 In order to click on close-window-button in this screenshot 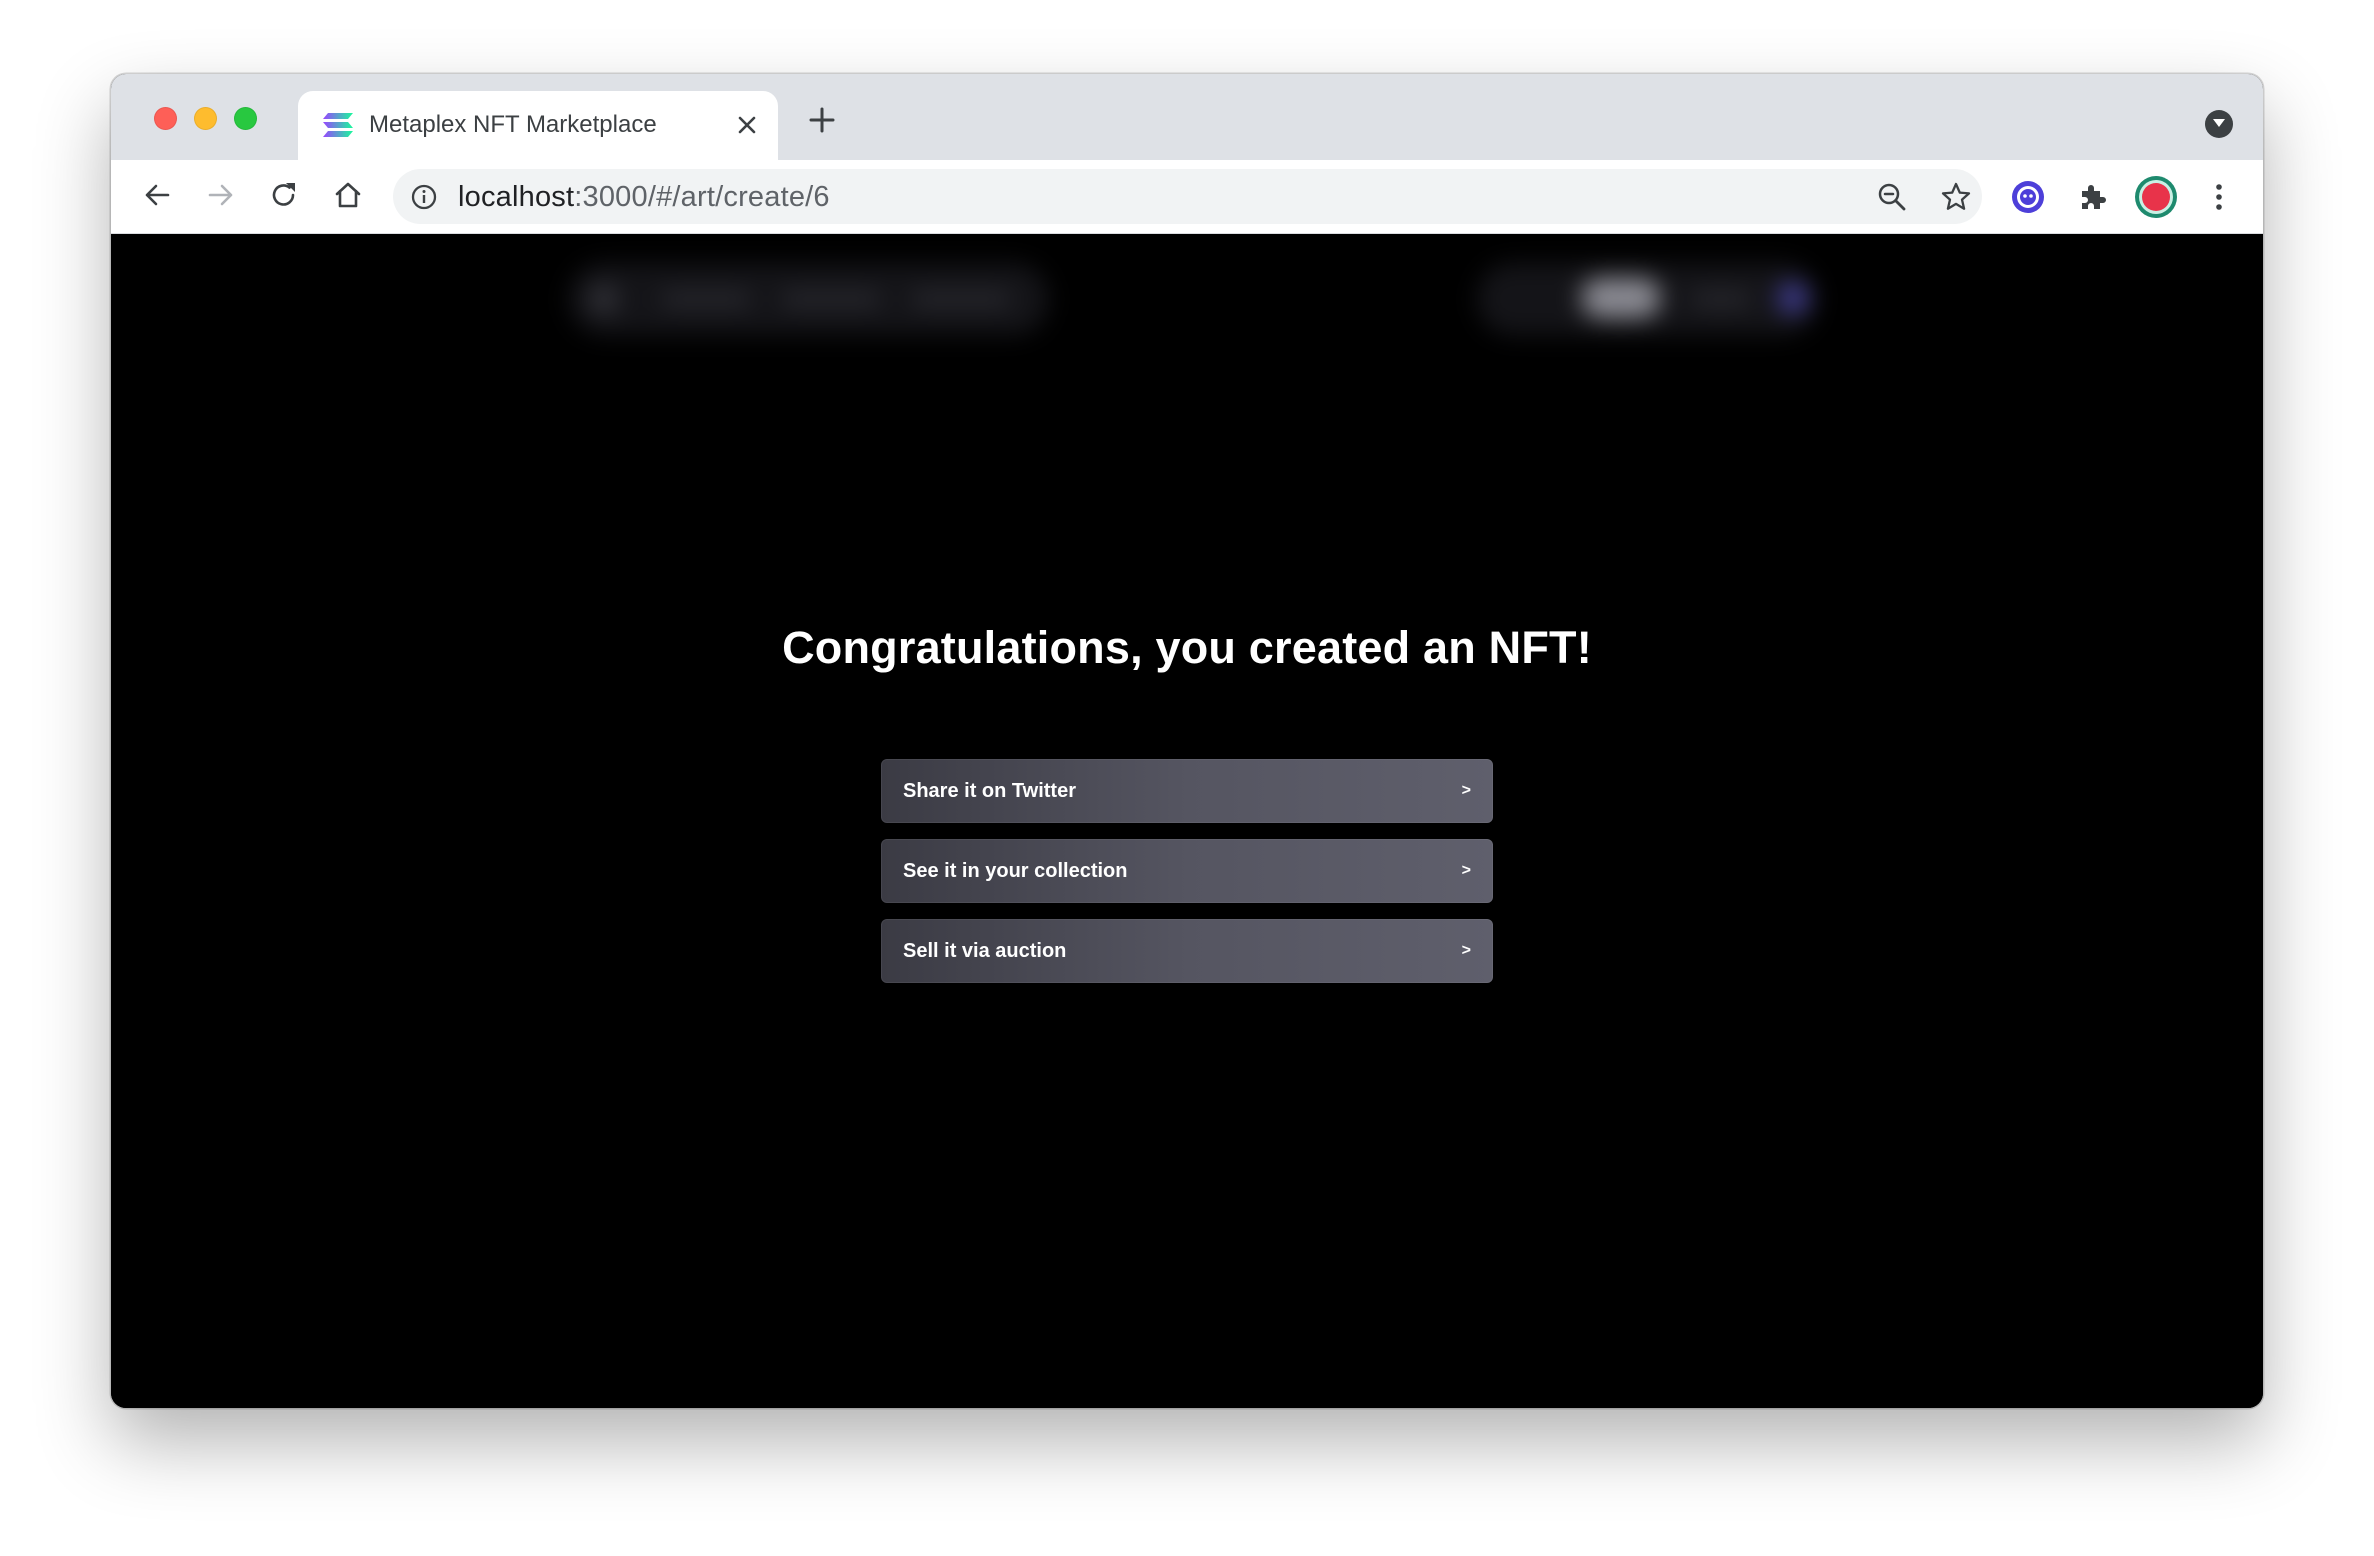, I will do `click(165, 118)`.